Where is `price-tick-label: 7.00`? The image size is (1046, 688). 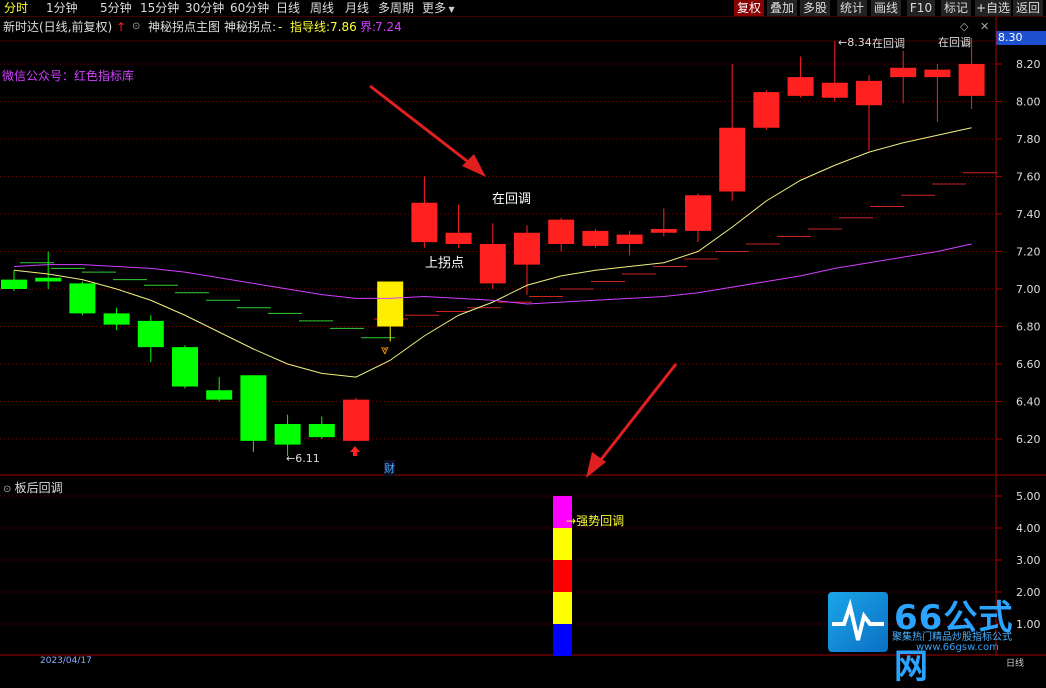 price-tick-label: 7.00 is located at coordinates (1028, 289).